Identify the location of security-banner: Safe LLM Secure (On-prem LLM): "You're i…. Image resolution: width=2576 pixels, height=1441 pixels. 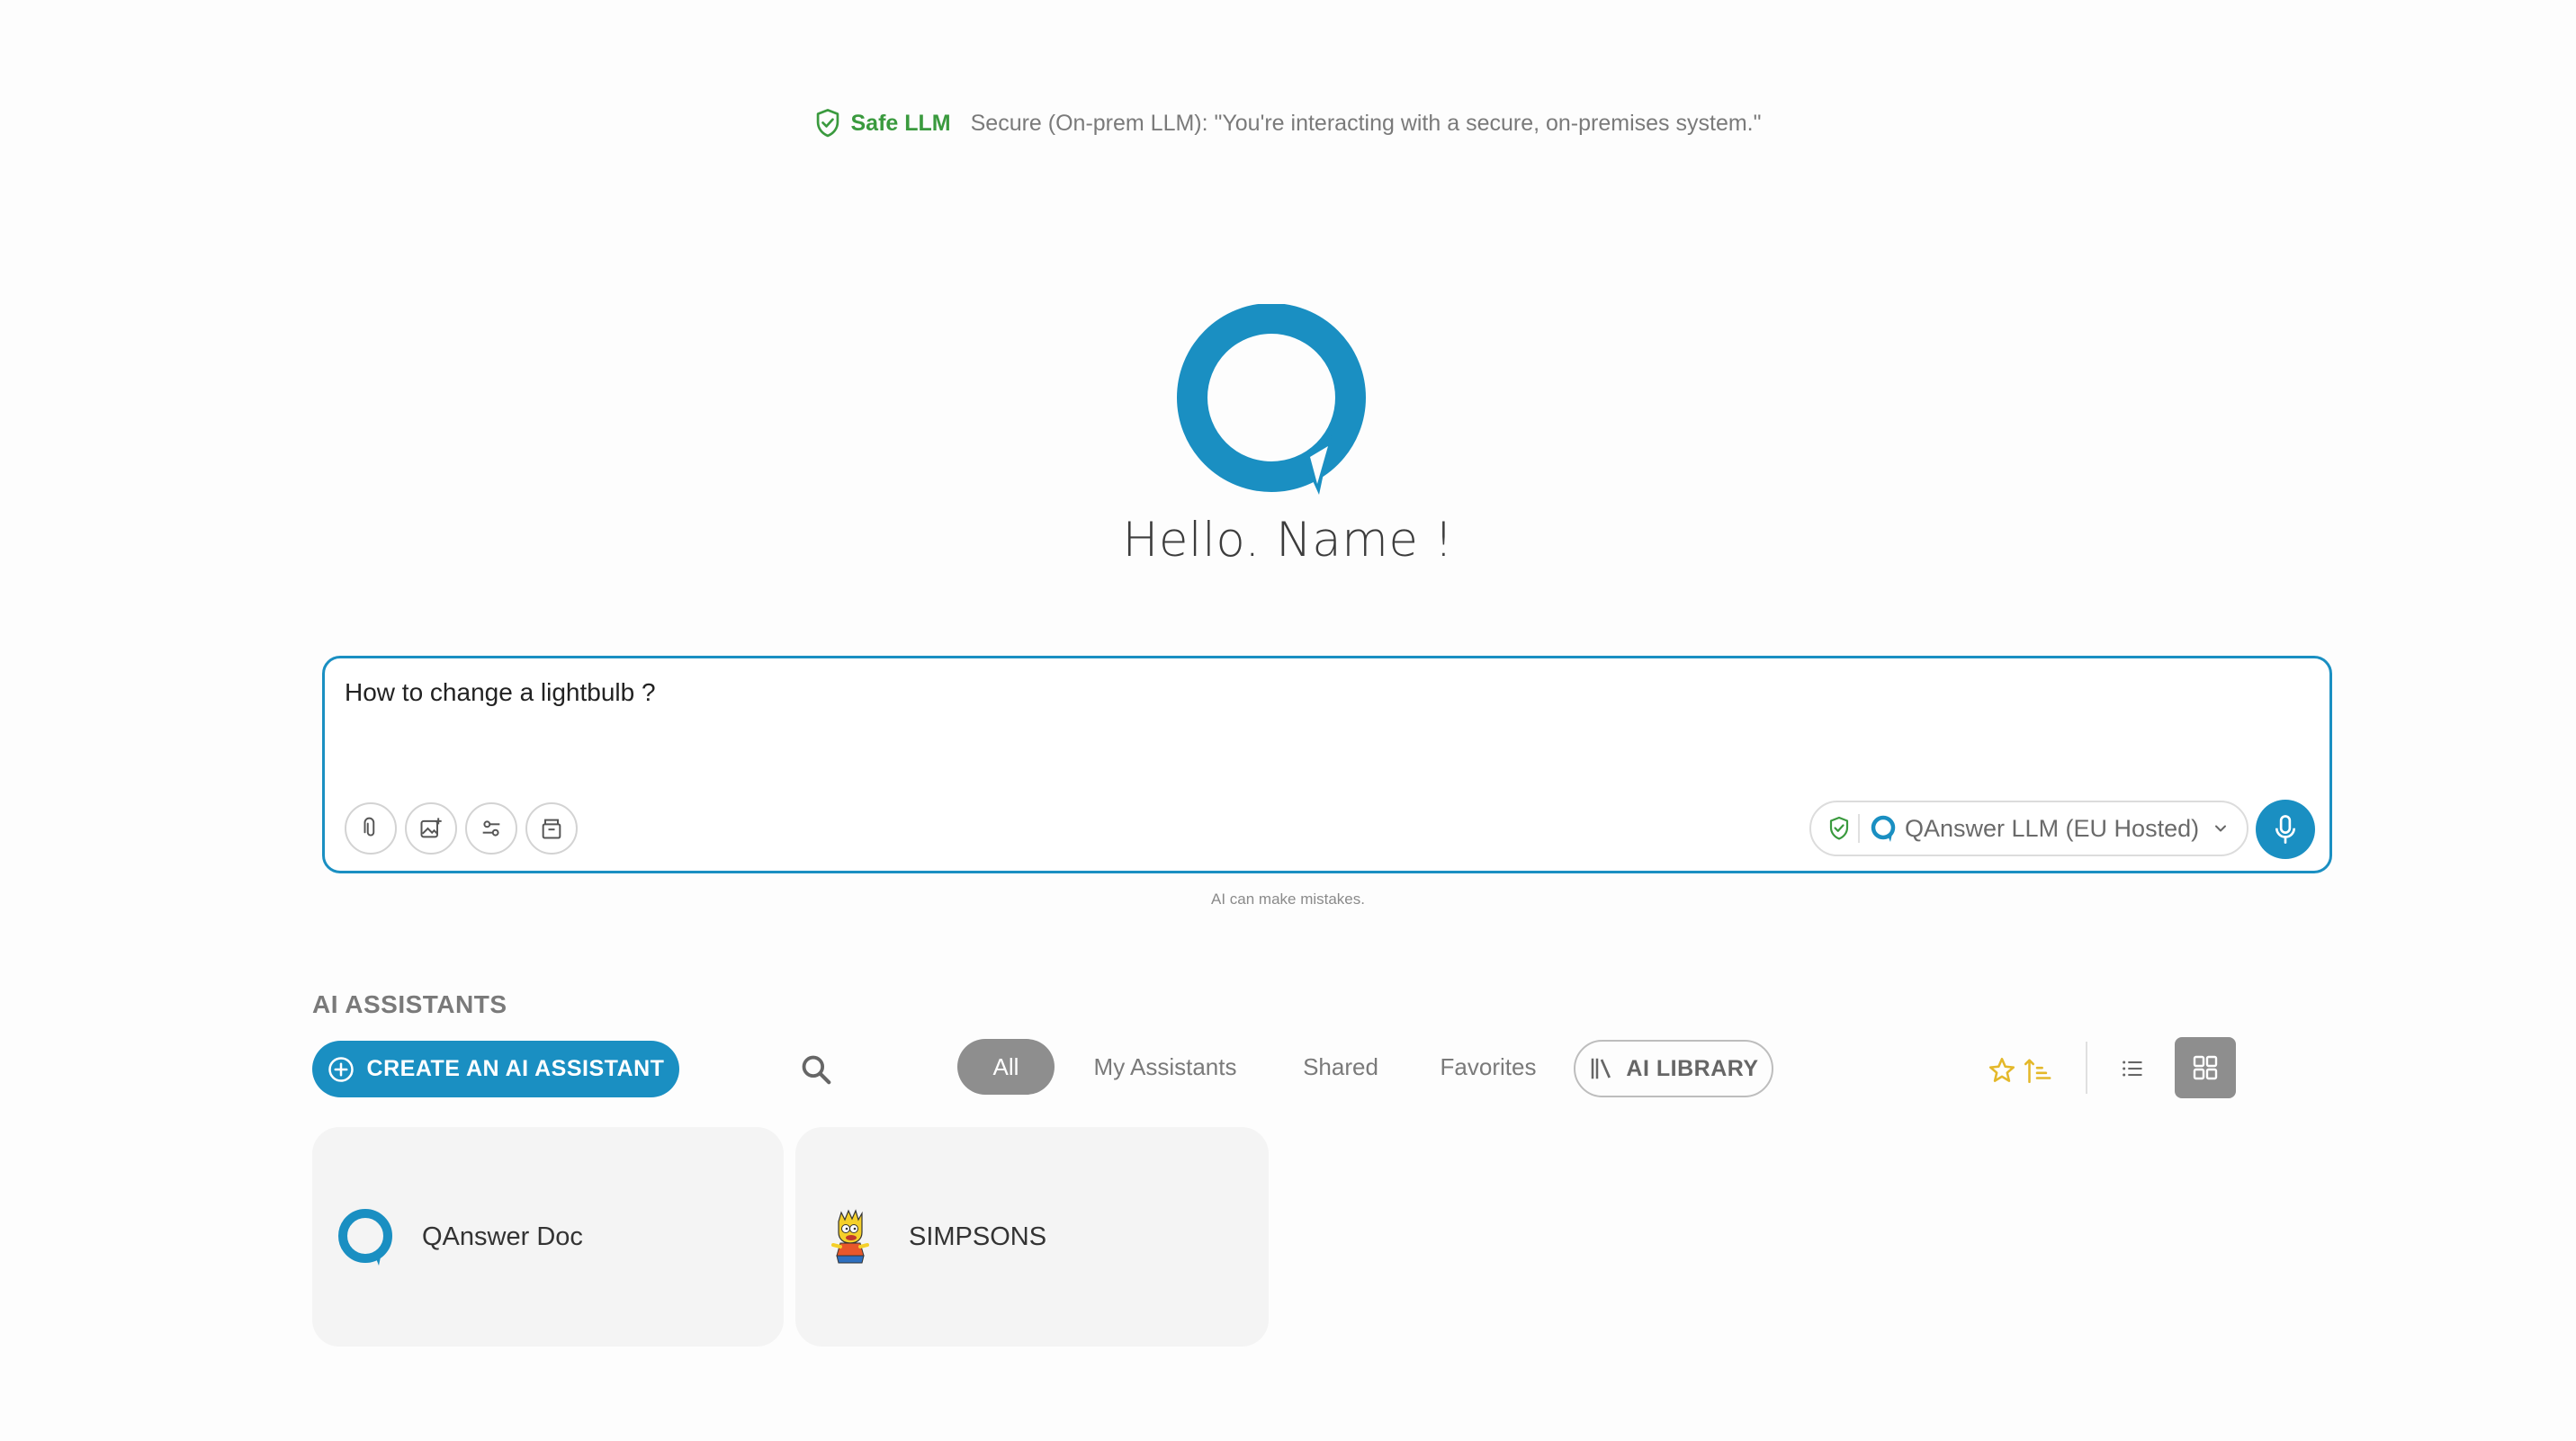
(1288, 124).